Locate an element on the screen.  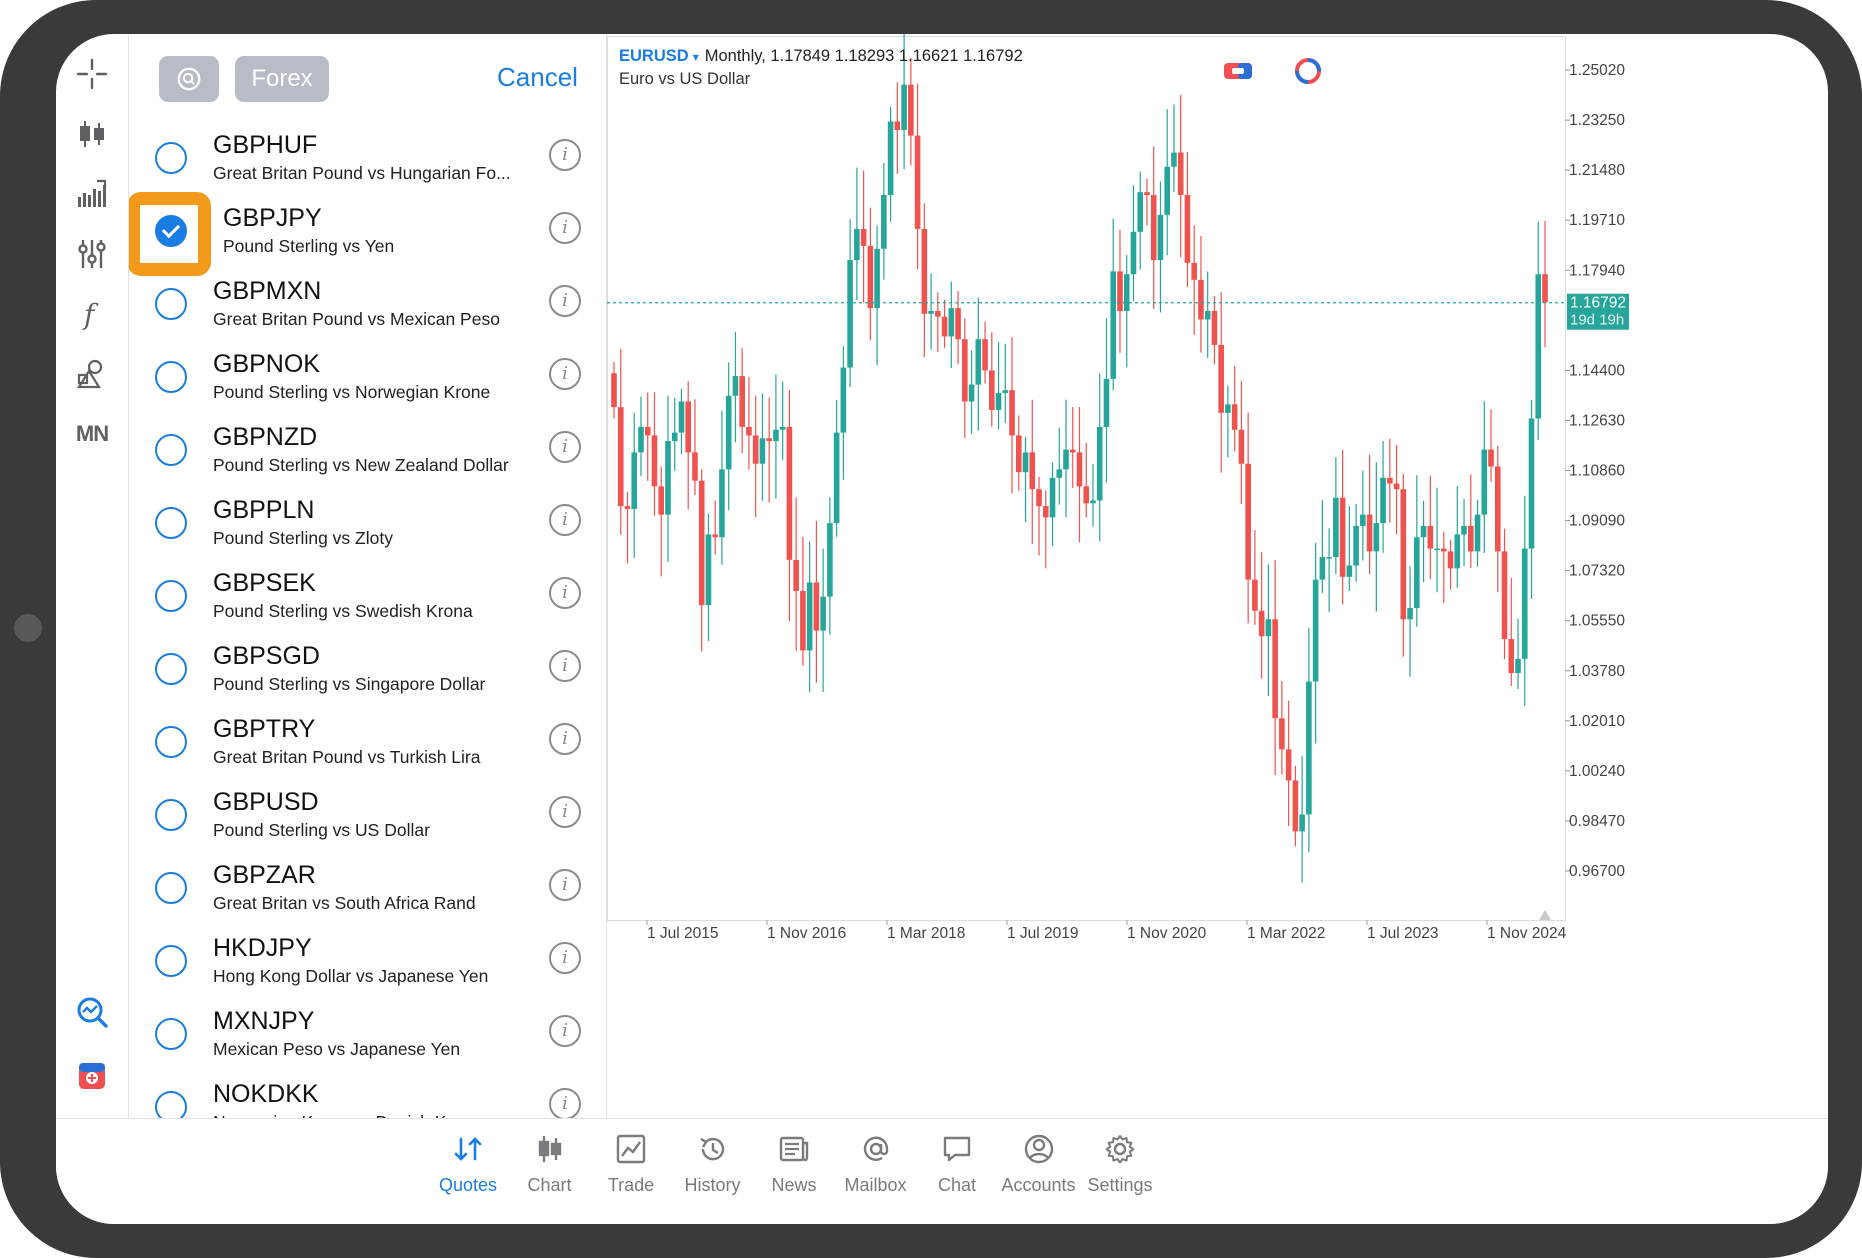
nav-item-accounts: Accounts is located at coordinates (1039, 1171).